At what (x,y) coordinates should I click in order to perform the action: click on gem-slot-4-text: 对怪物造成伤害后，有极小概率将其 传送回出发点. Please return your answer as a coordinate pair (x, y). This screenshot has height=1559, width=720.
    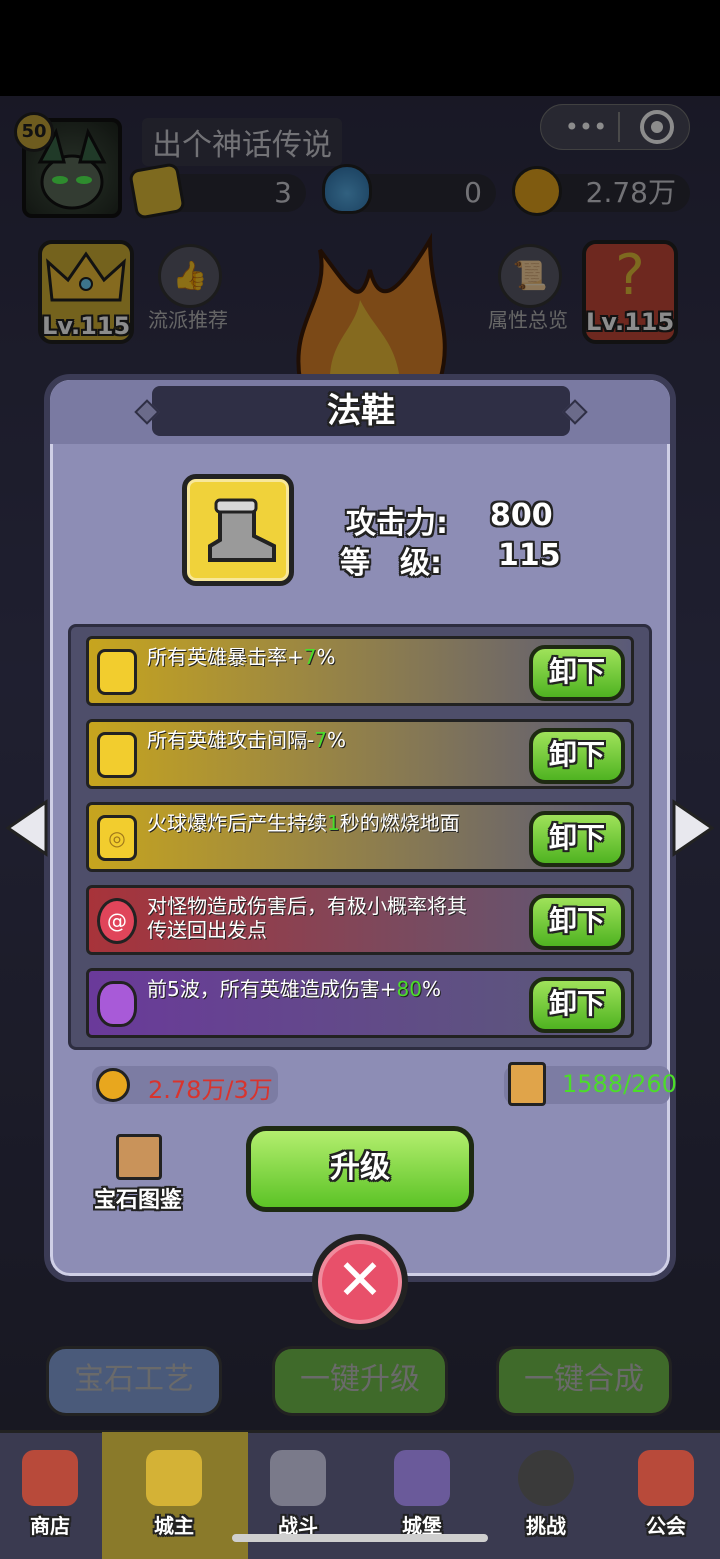
    Looking at the image, I should click on (307, 918).